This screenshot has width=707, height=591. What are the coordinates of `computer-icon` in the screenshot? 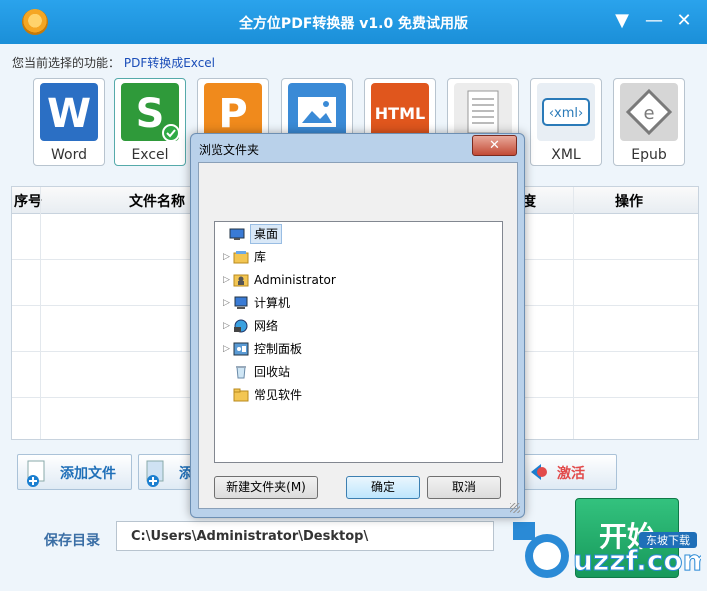 It's located at (241, 302).